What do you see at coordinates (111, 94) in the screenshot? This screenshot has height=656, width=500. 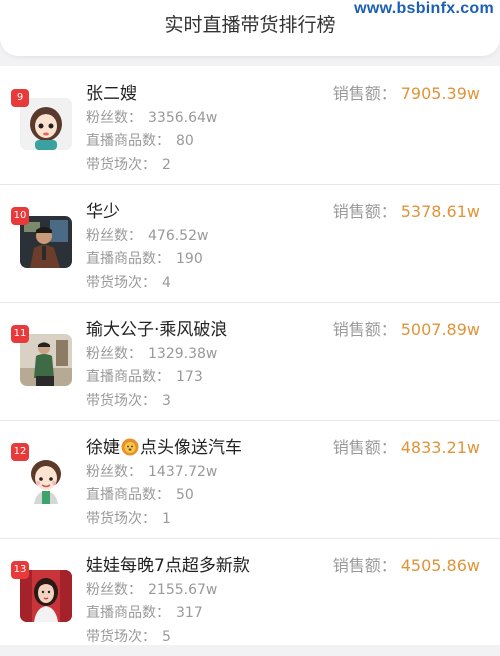 I see `streamer-name: 张二嫂` at bounding box center [111, 94].